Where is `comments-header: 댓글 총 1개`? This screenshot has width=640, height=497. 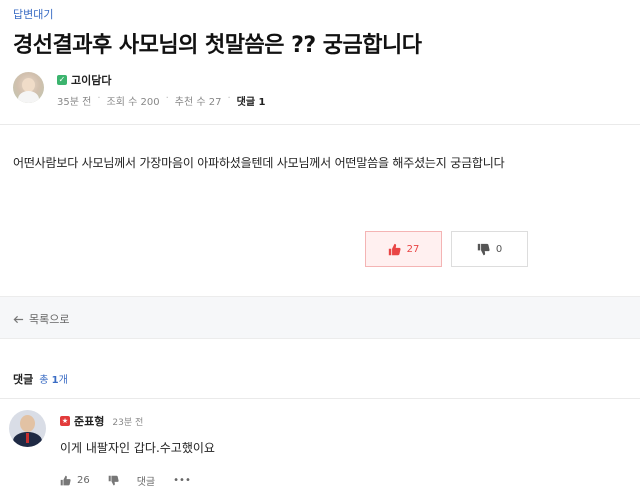
comments-header: 댓글 총 1개 is located at coordinates (40, 379).